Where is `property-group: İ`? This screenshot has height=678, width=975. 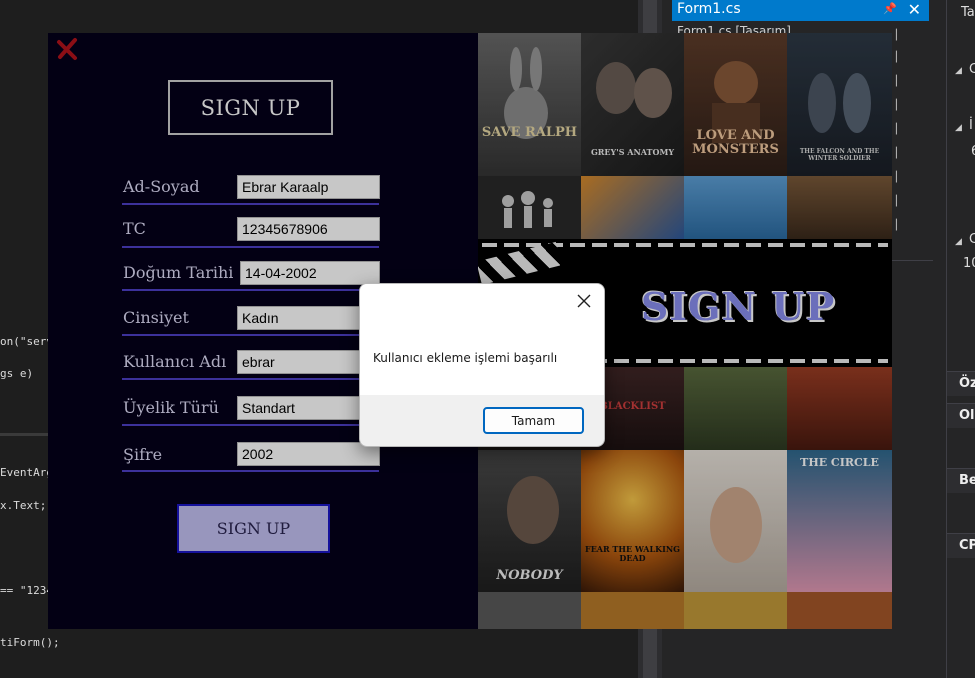 property-group: İ is located at coordinates (971, 125).